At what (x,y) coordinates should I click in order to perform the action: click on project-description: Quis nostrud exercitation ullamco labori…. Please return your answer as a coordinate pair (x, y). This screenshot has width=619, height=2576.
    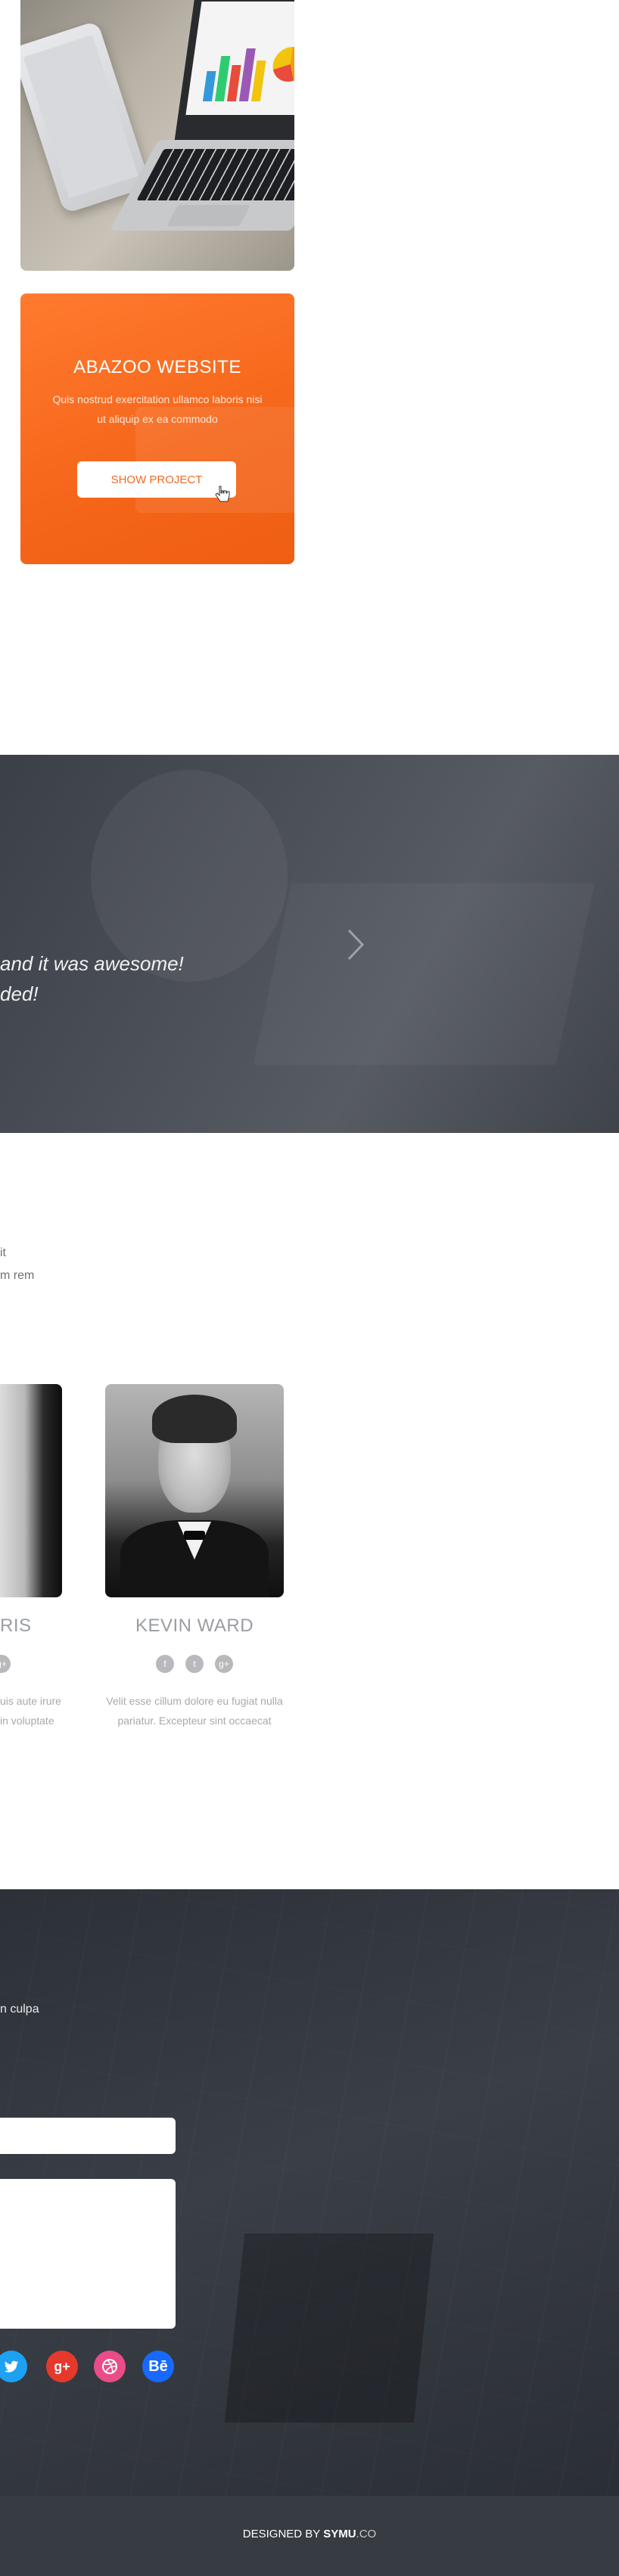
    Looking at the image, I should click on (157, 409).